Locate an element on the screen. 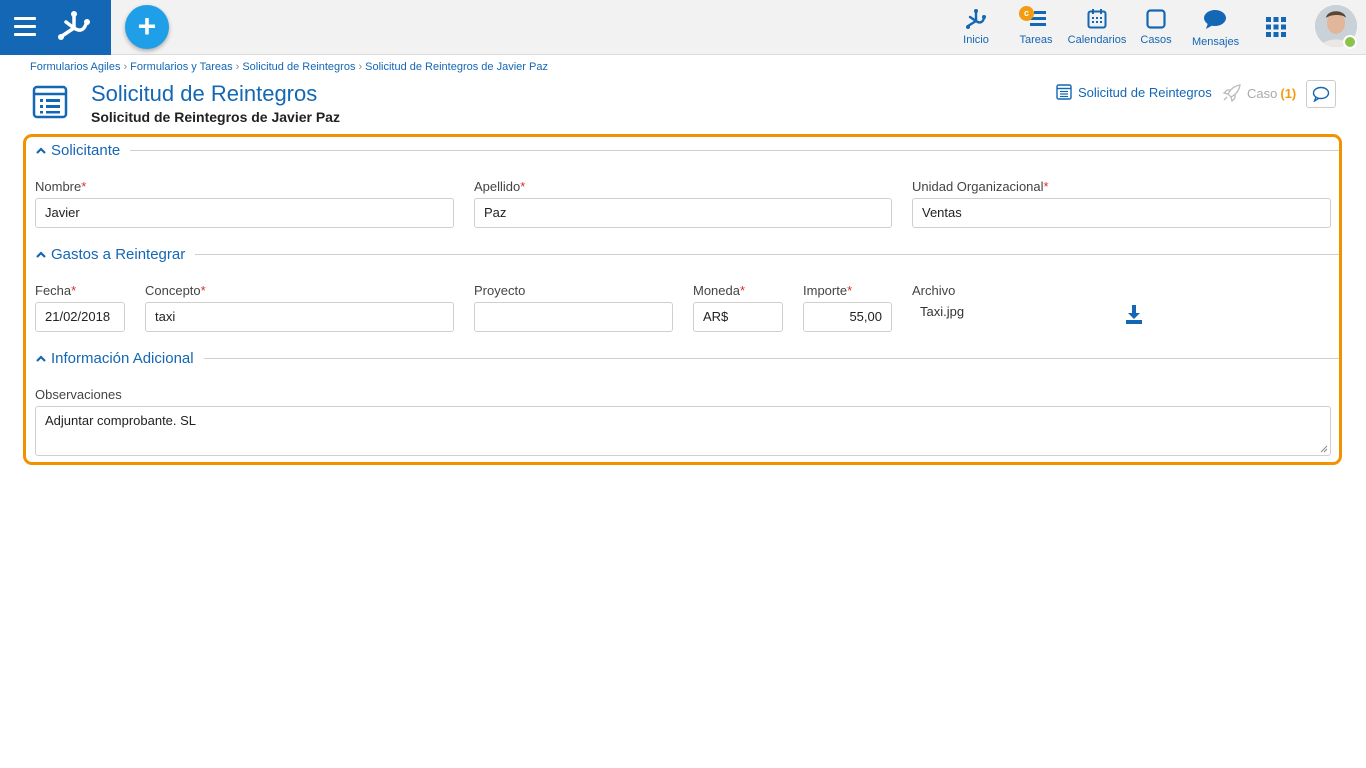 This screenshot has height=768, width=1366. importe-label-text: Importe is located at coordinates (825, 290).